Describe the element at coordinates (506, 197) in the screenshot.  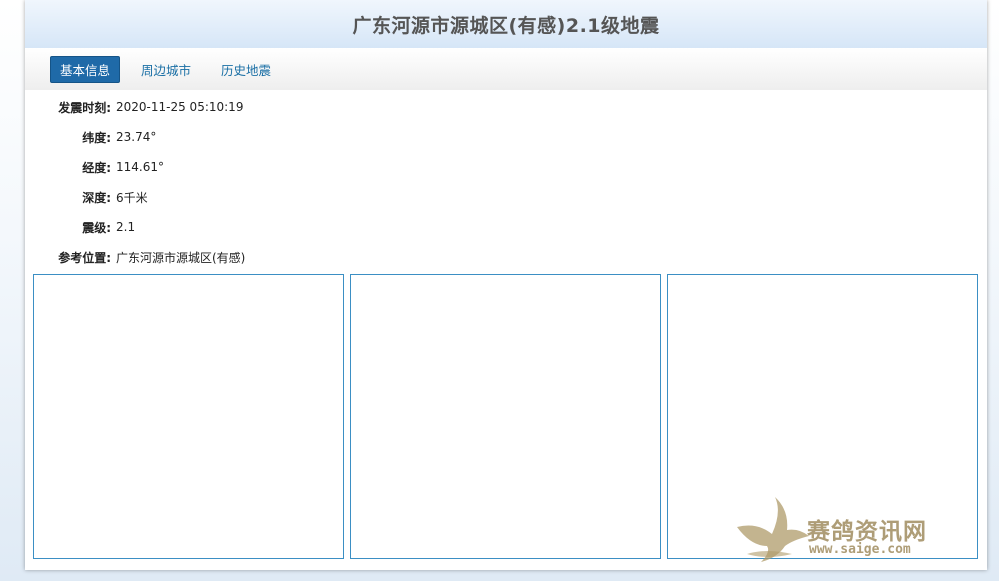
I see `info-row-depth: 深度: 6千米` at that location.